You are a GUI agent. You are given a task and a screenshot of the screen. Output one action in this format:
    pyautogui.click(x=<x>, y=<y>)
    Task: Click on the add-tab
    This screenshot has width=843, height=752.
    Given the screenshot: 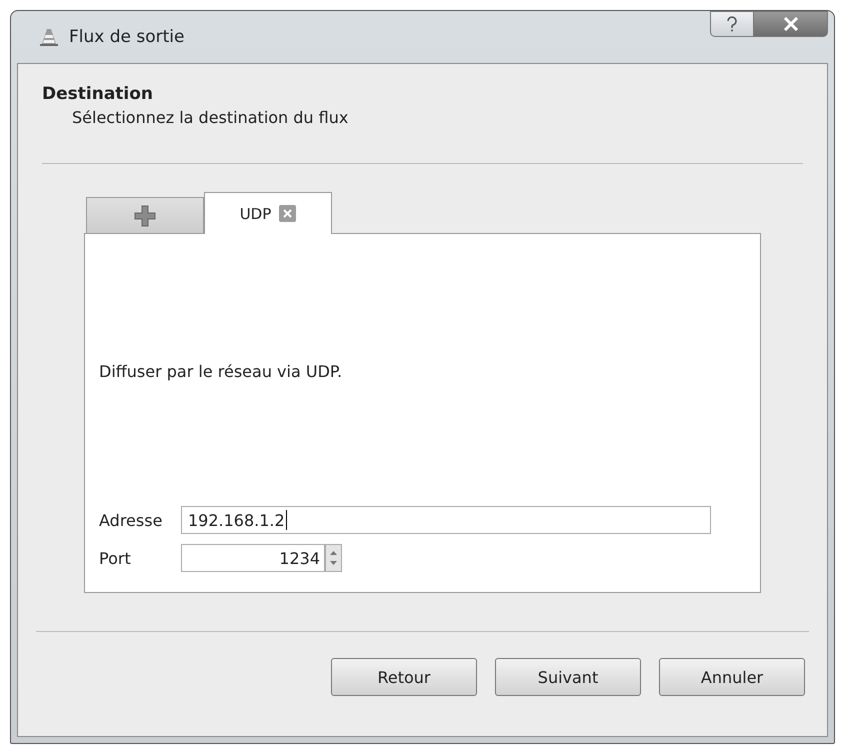 What is the action you would take?
    pyautogui.click(x=145, y=215)
    